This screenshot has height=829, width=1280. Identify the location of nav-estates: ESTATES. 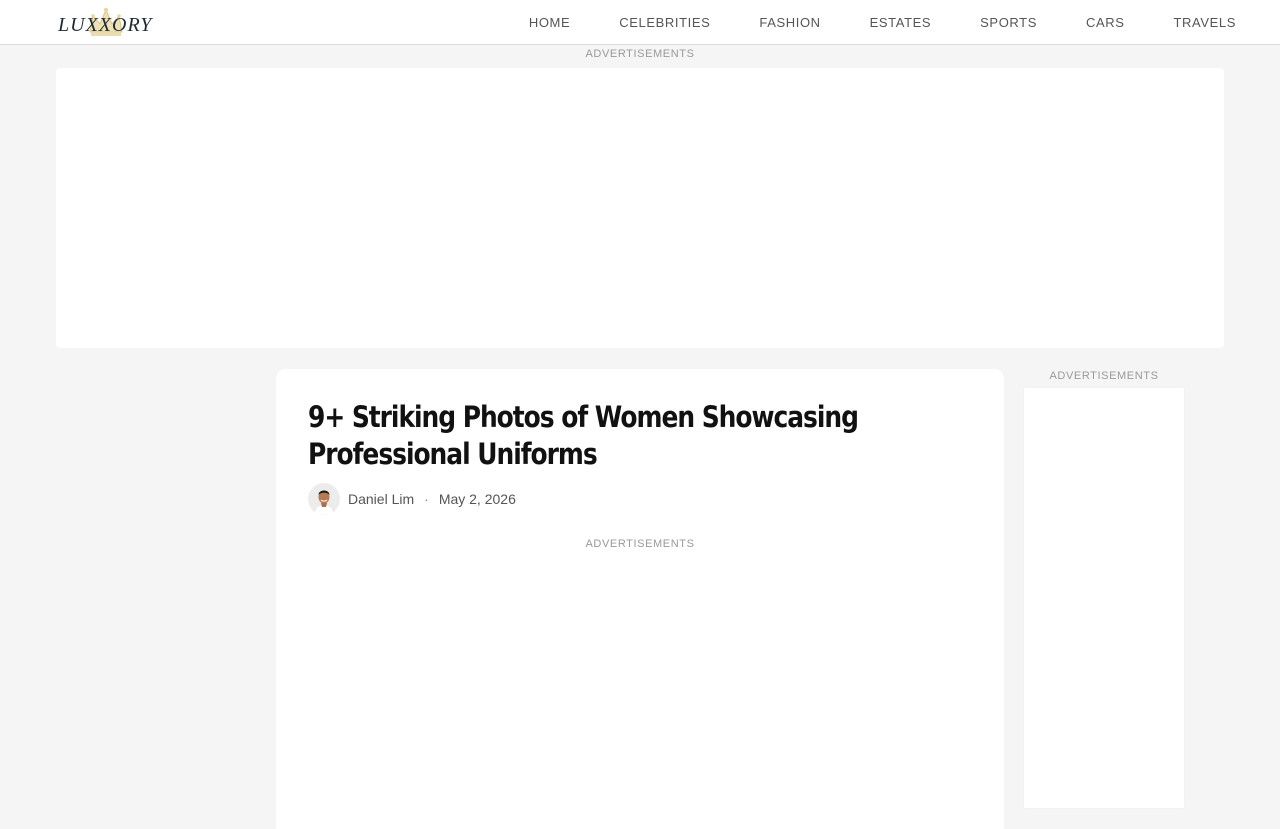
(901, 22).